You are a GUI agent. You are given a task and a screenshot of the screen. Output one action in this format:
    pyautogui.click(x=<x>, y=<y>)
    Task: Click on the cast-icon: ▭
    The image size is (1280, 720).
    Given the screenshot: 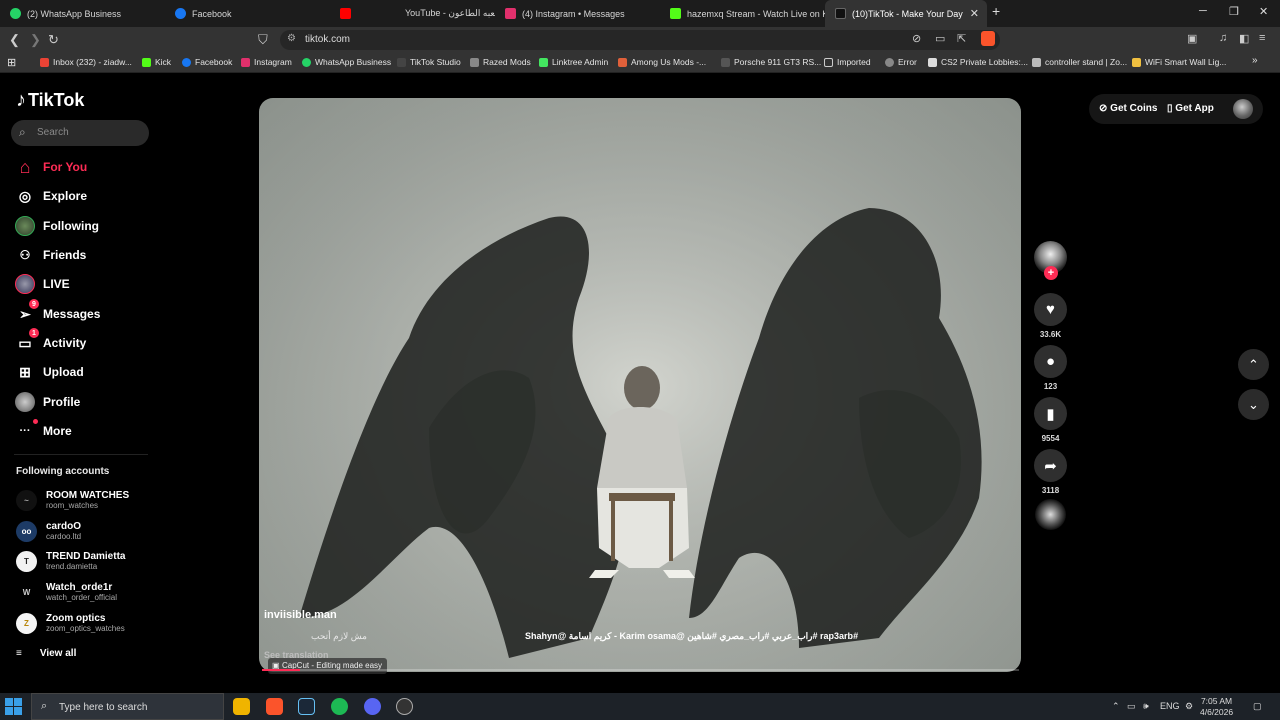 What is the action you would take?
    pyautogui.click(x=940, y=38)
    